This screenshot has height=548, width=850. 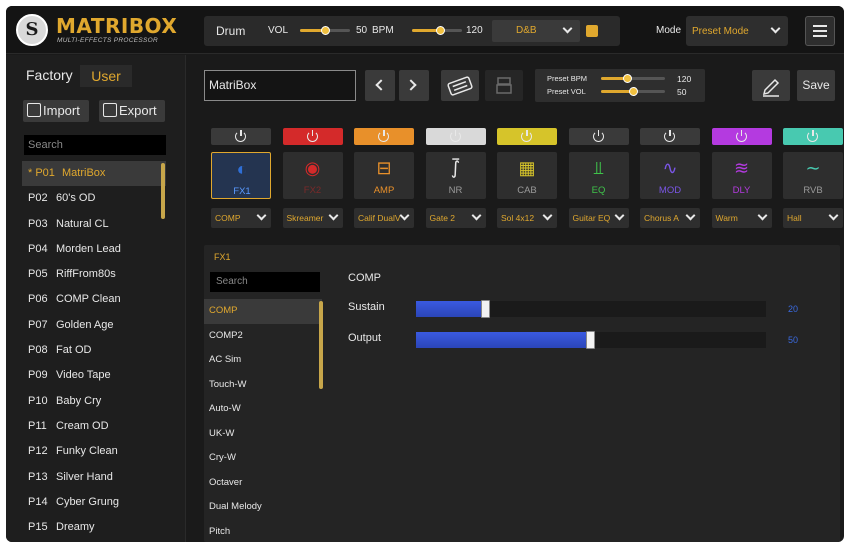 I want to click on fx-model-select: Hall, so click(x=813, y=218).